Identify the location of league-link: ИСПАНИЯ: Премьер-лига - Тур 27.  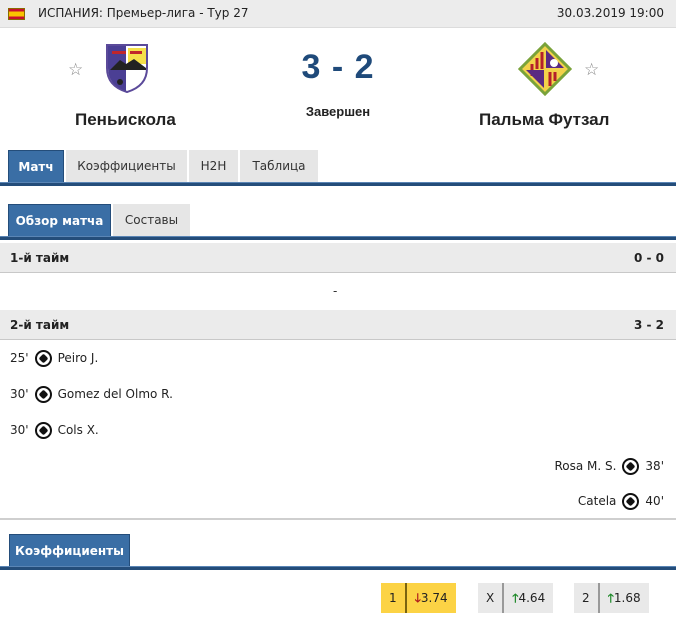
(143, 13).